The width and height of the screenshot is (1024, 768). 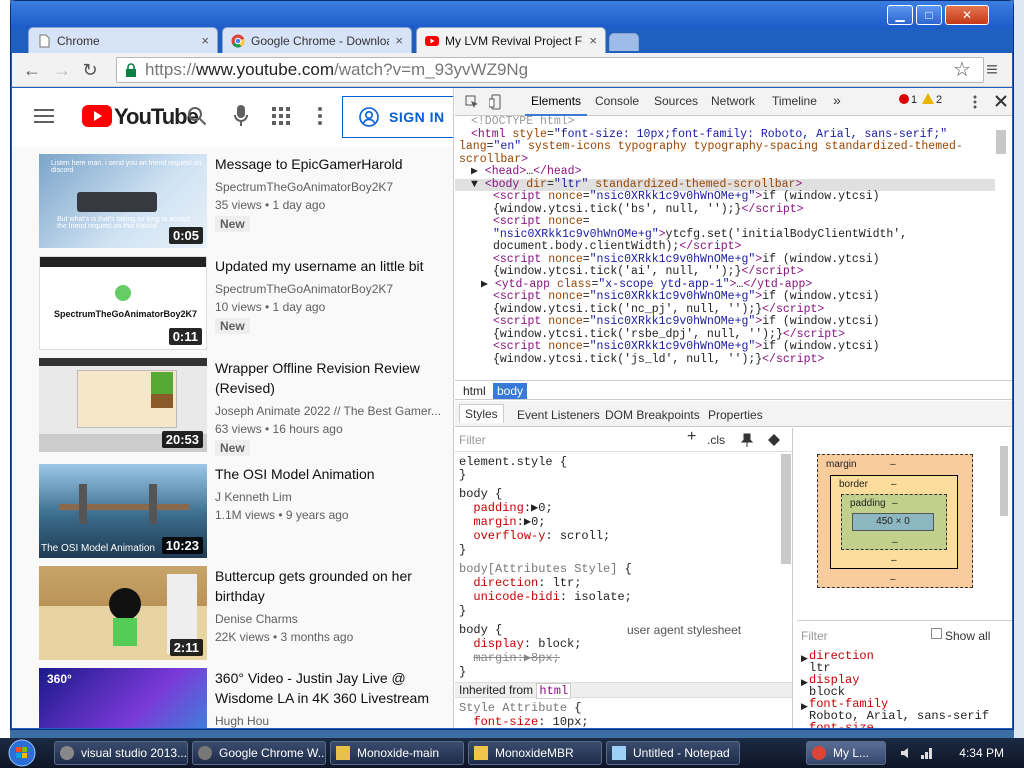 I want to click on minimize-button: ▁, so click(x=900, y=15).